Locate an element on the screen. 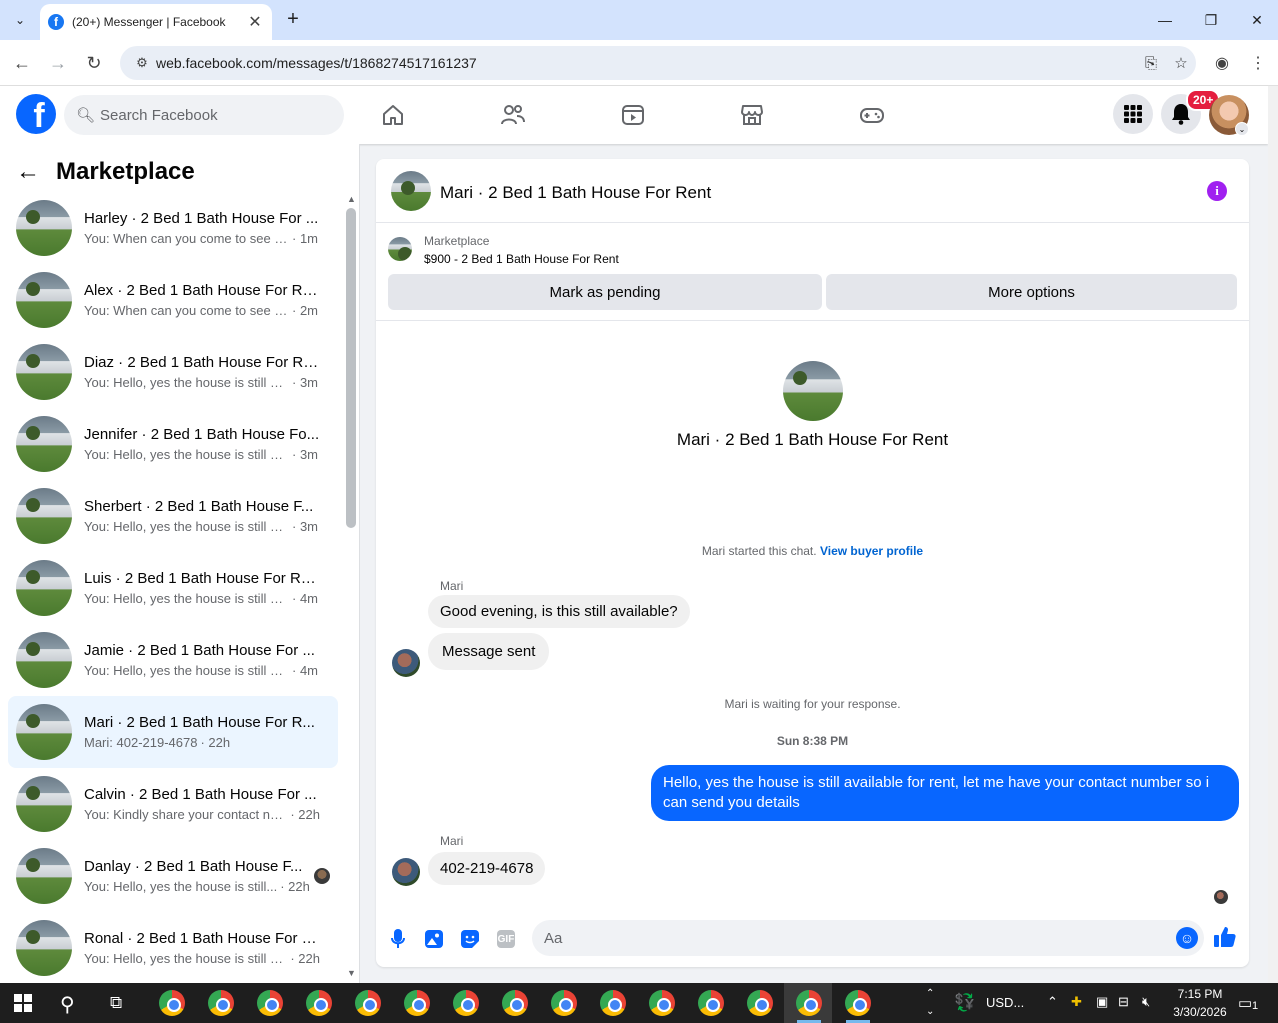 This screenshot has width=1278, height=1023. info-icon: i is located at coordinates (1217, 191).